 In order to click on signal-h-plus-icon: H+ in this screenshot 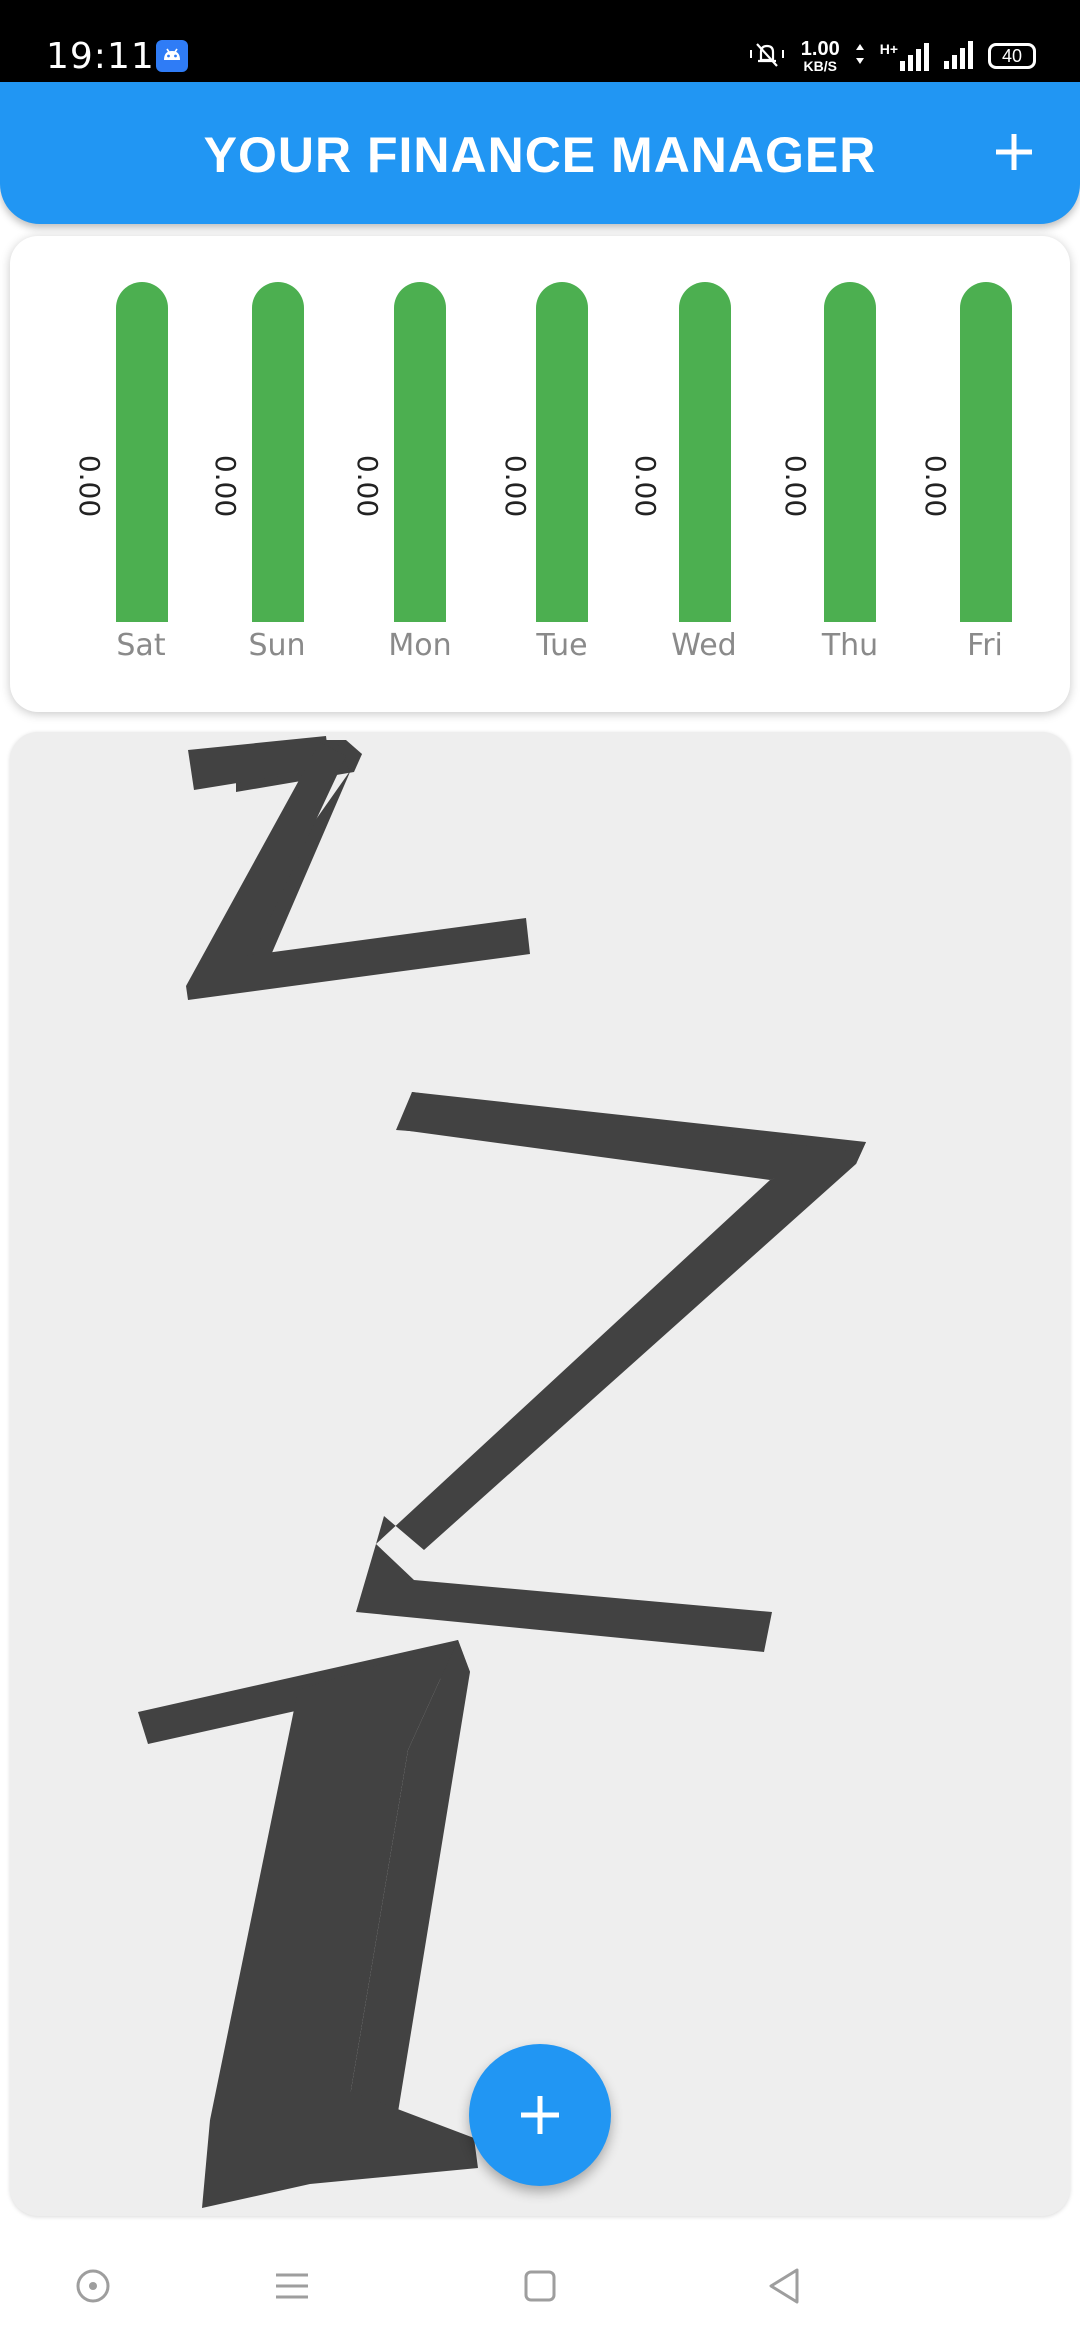, I will do `click(905, 56)`.